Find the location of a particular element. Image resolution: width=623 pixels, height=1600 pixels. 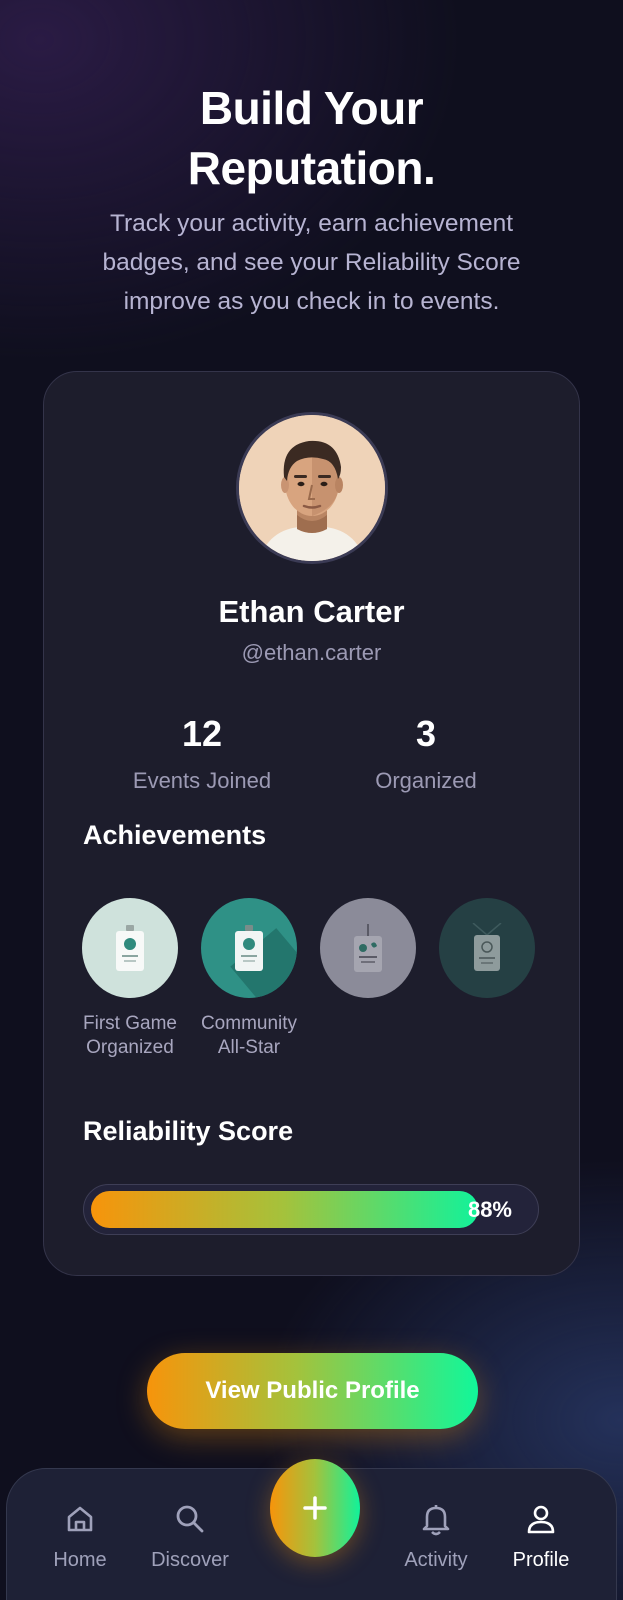

stat-value: 3 is located at coordinates (426, 733).